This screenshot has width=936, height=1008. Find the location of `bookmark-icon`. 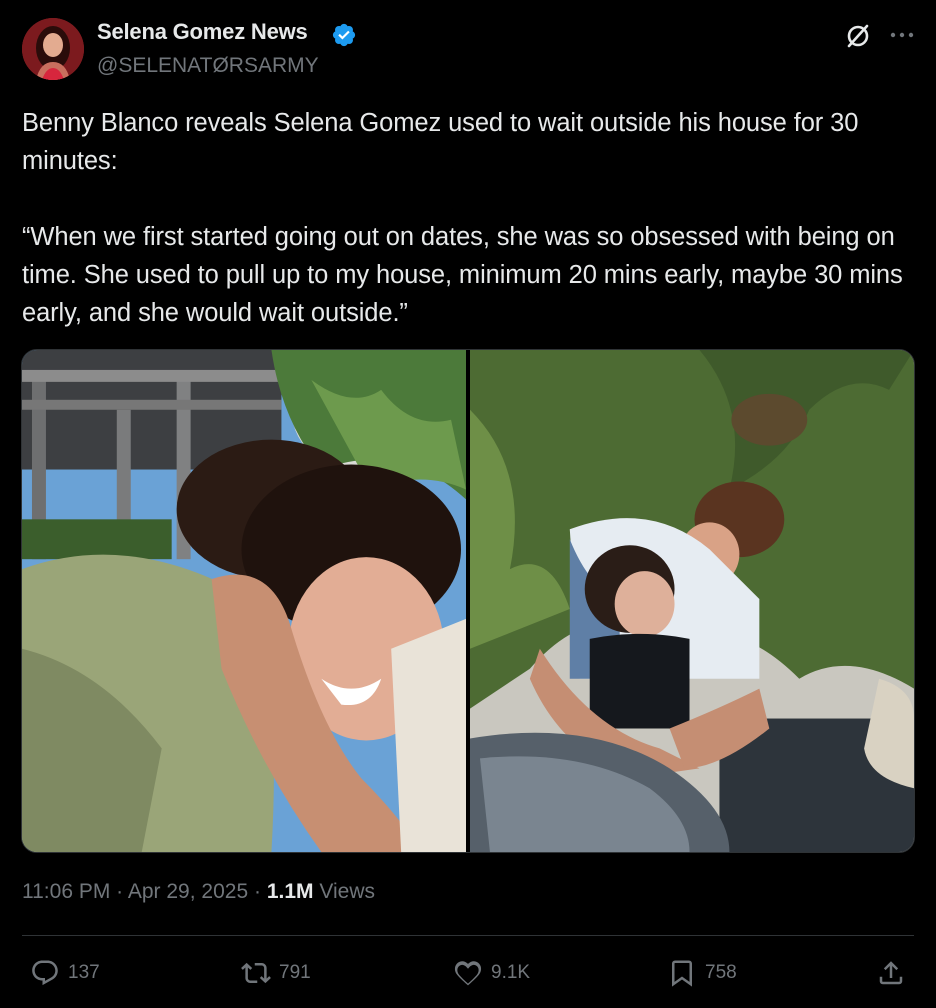

bookmark-icon is located at coordinates (682, 973).